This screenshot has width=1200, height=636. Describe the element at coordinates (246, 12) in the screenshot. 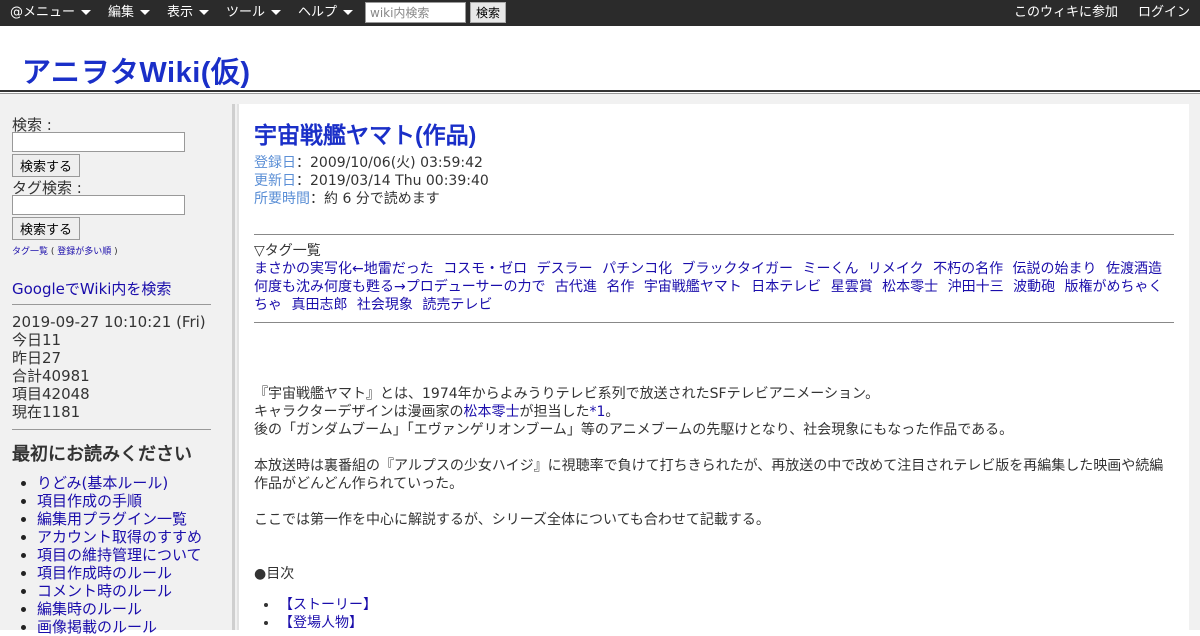

I see `menu-tools-label: ツール` at that location.